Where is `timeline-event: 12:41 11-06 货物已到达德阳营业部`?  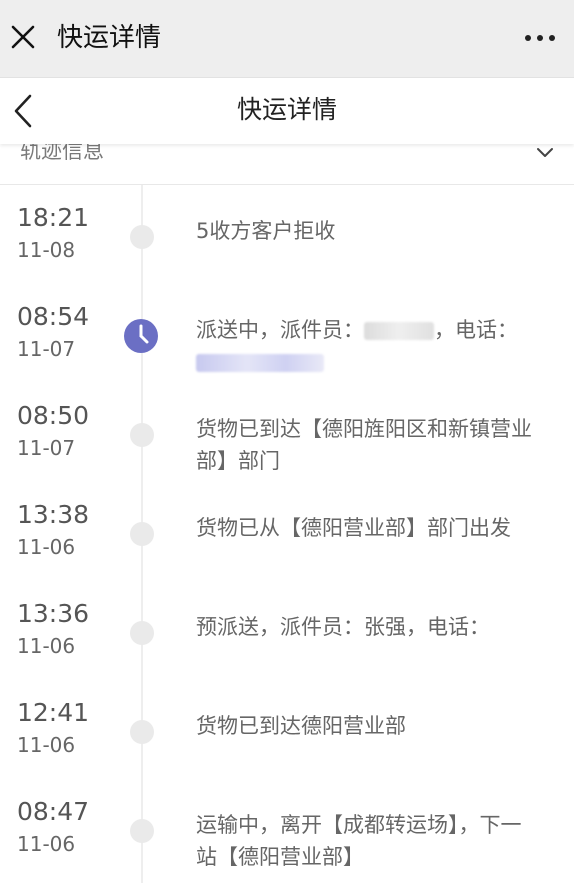 timeline-event: 12:41 11-06 货物已到达德阳营业部 is located at coordinates (287, 729).